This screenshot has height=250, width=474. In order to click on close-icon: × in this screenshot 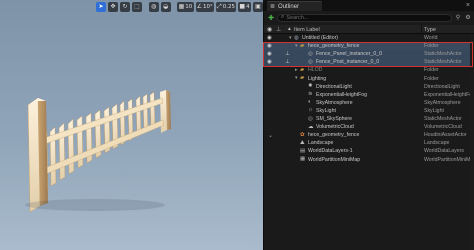, I will do `click(468, 6)`.